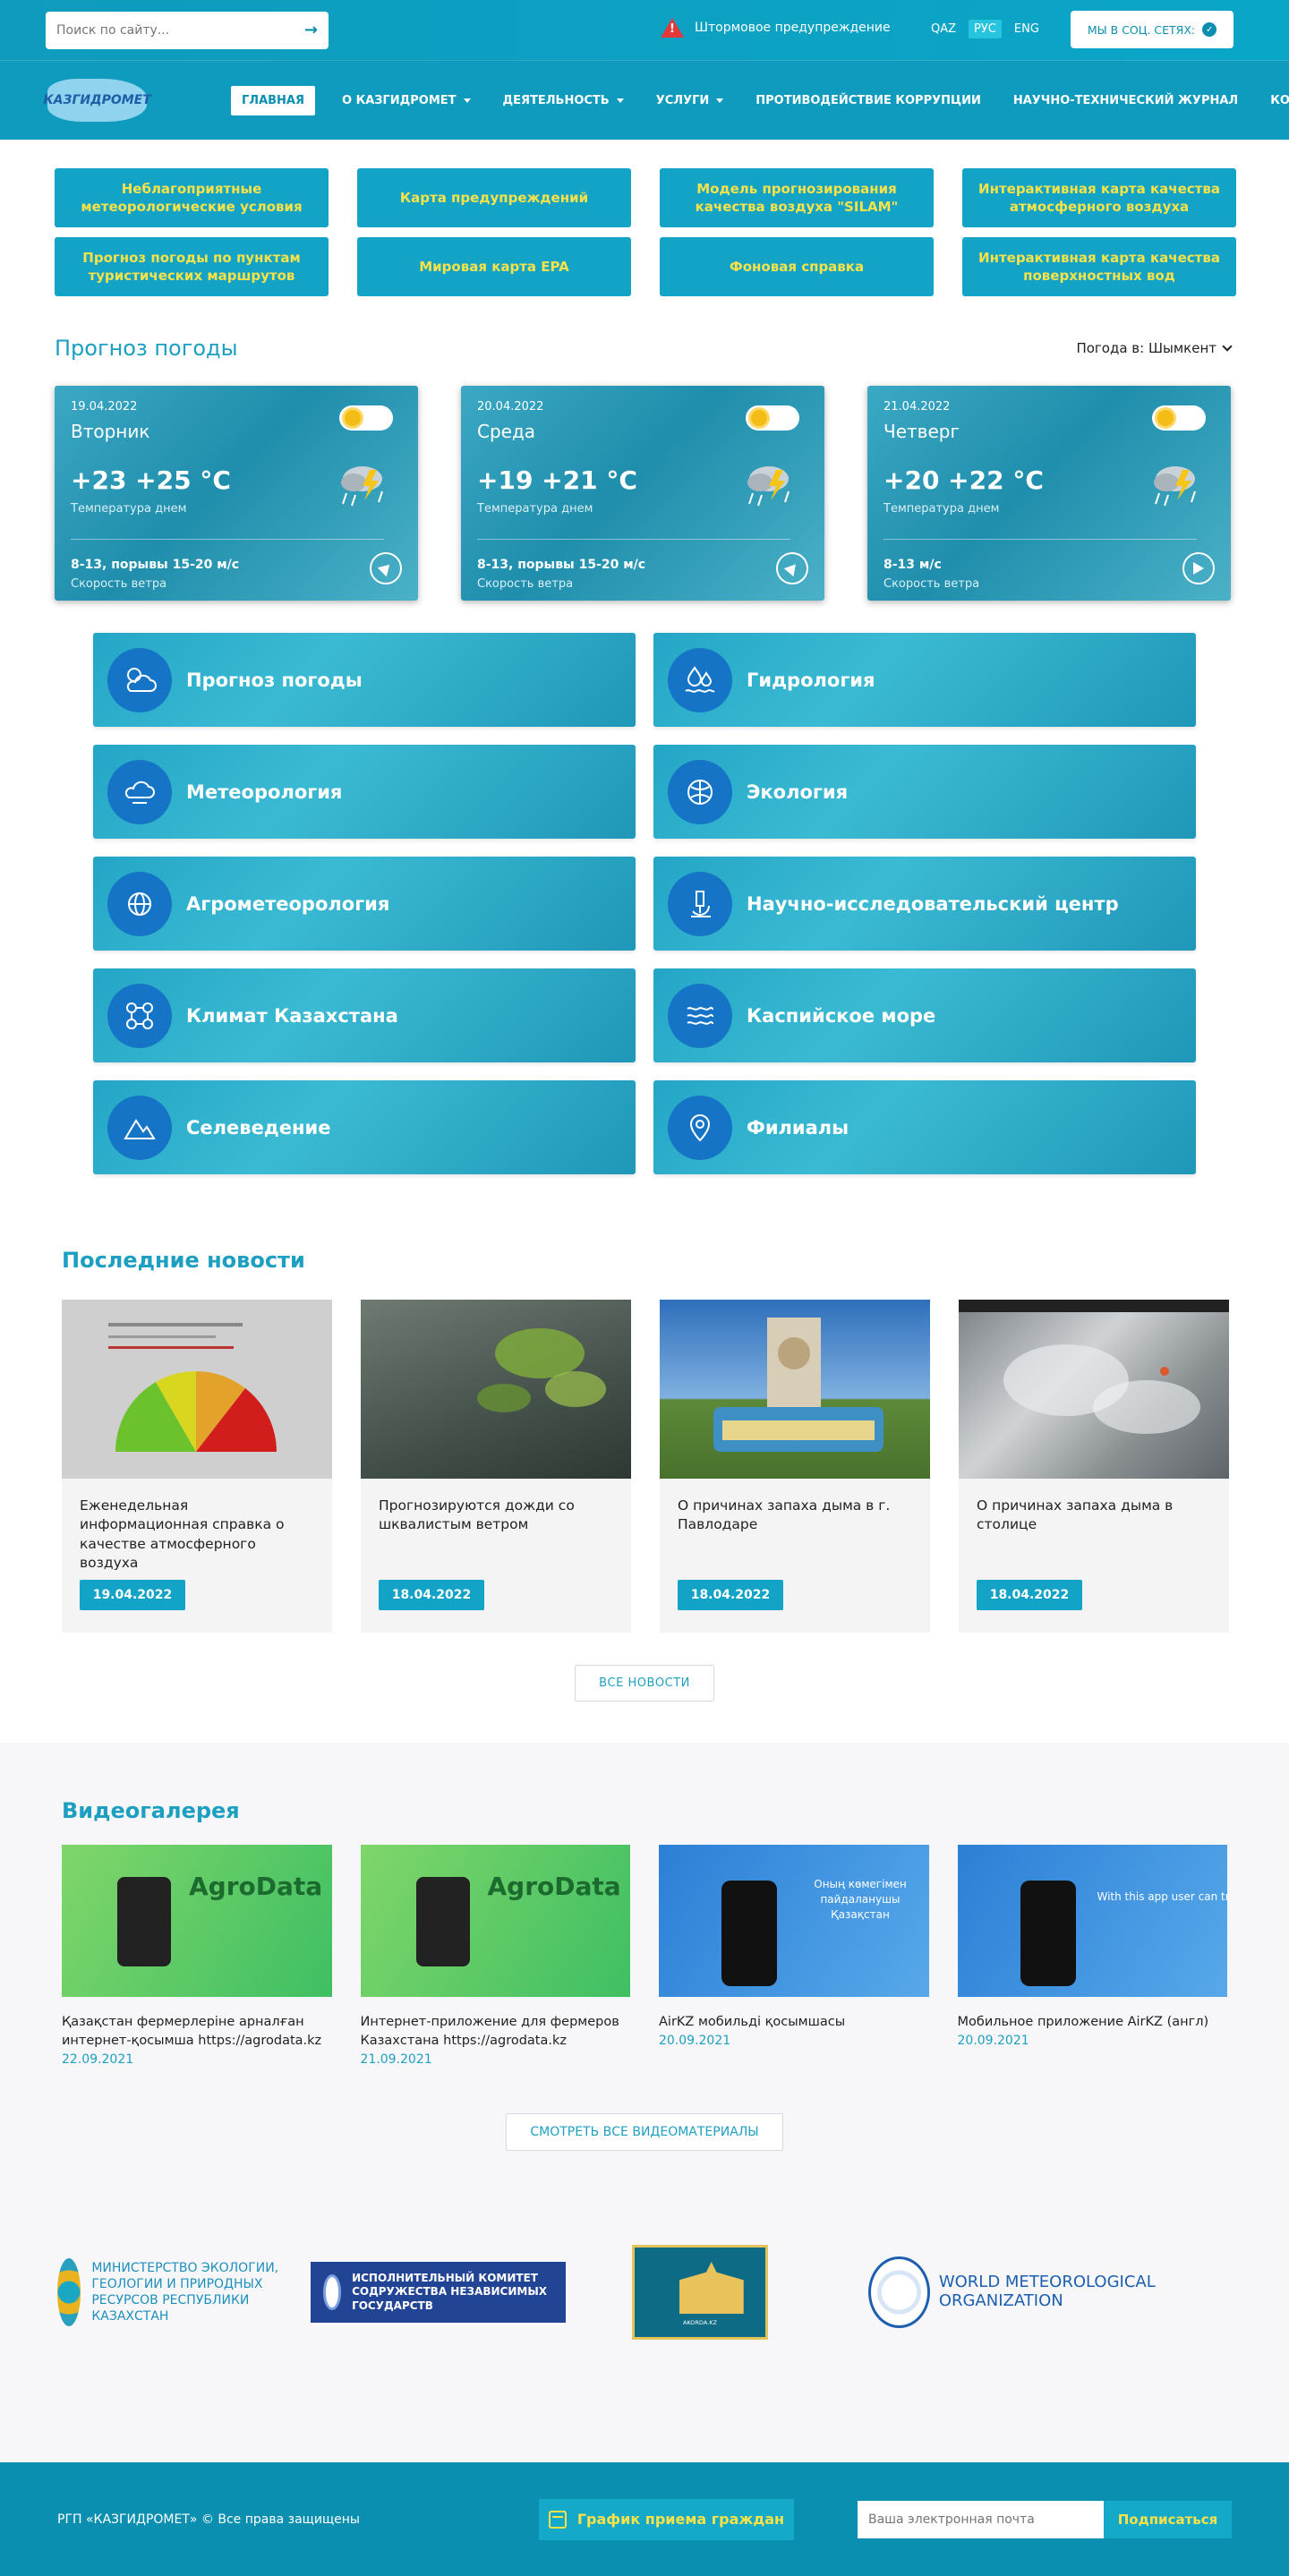 Image resolution: width=1289 pixels, height=2576 pixels. What do you see at coordinates (644, 1683) in the screenshot?
I see `all-news-button: ВСЕ НОВОСТИ` at bounding box center [644, 1683].